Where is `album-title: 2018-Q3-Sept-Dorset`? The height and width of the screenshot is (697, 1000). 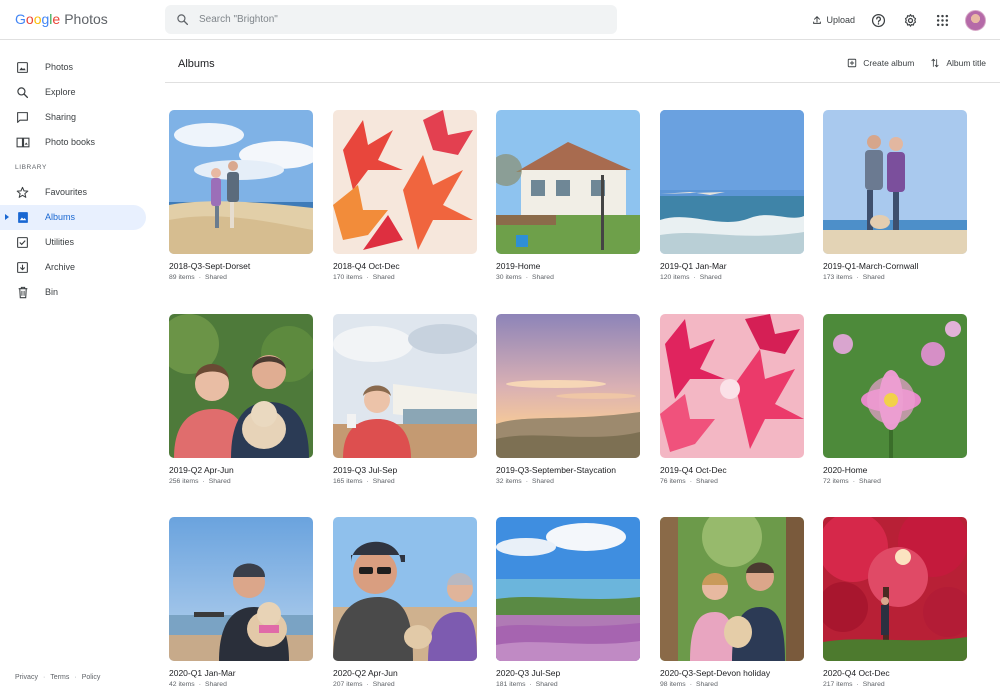
album-title: 2018-Q3-Sept-Dorset is located at coordinates (210, 266).